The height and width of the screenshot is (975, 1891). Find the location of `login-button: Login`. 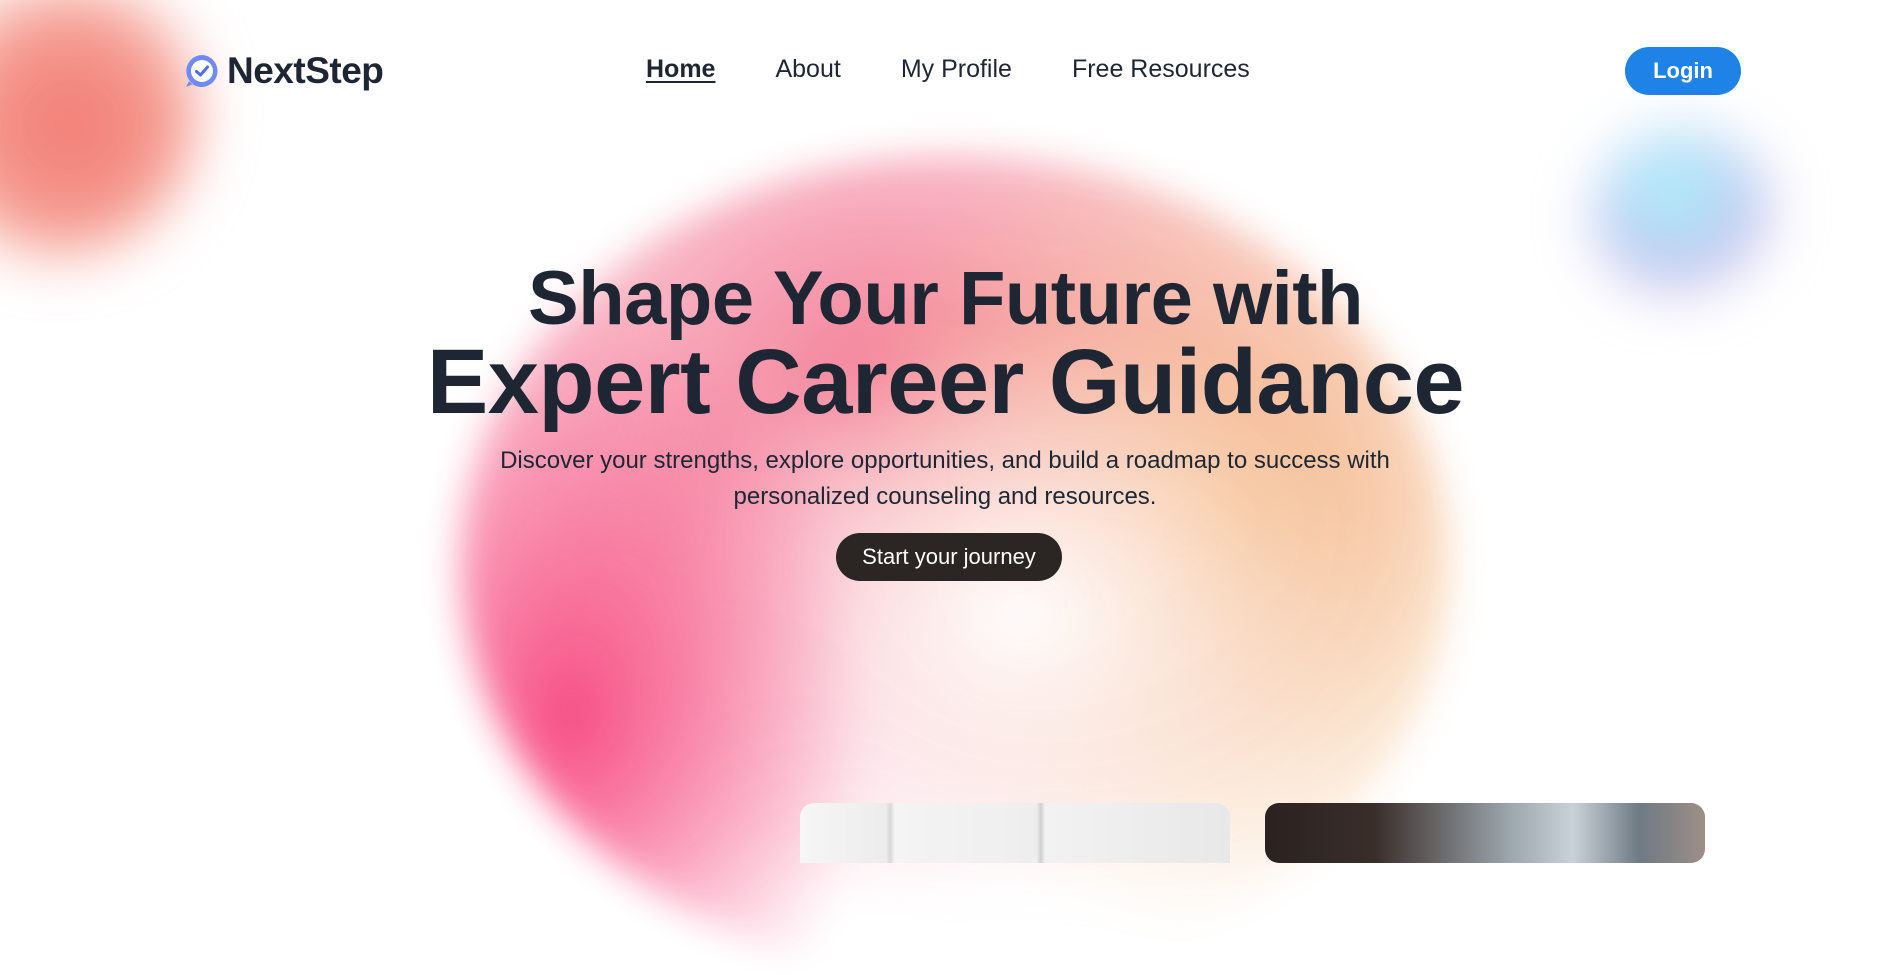

login-button: Login is located at coordinates (1683, 71).